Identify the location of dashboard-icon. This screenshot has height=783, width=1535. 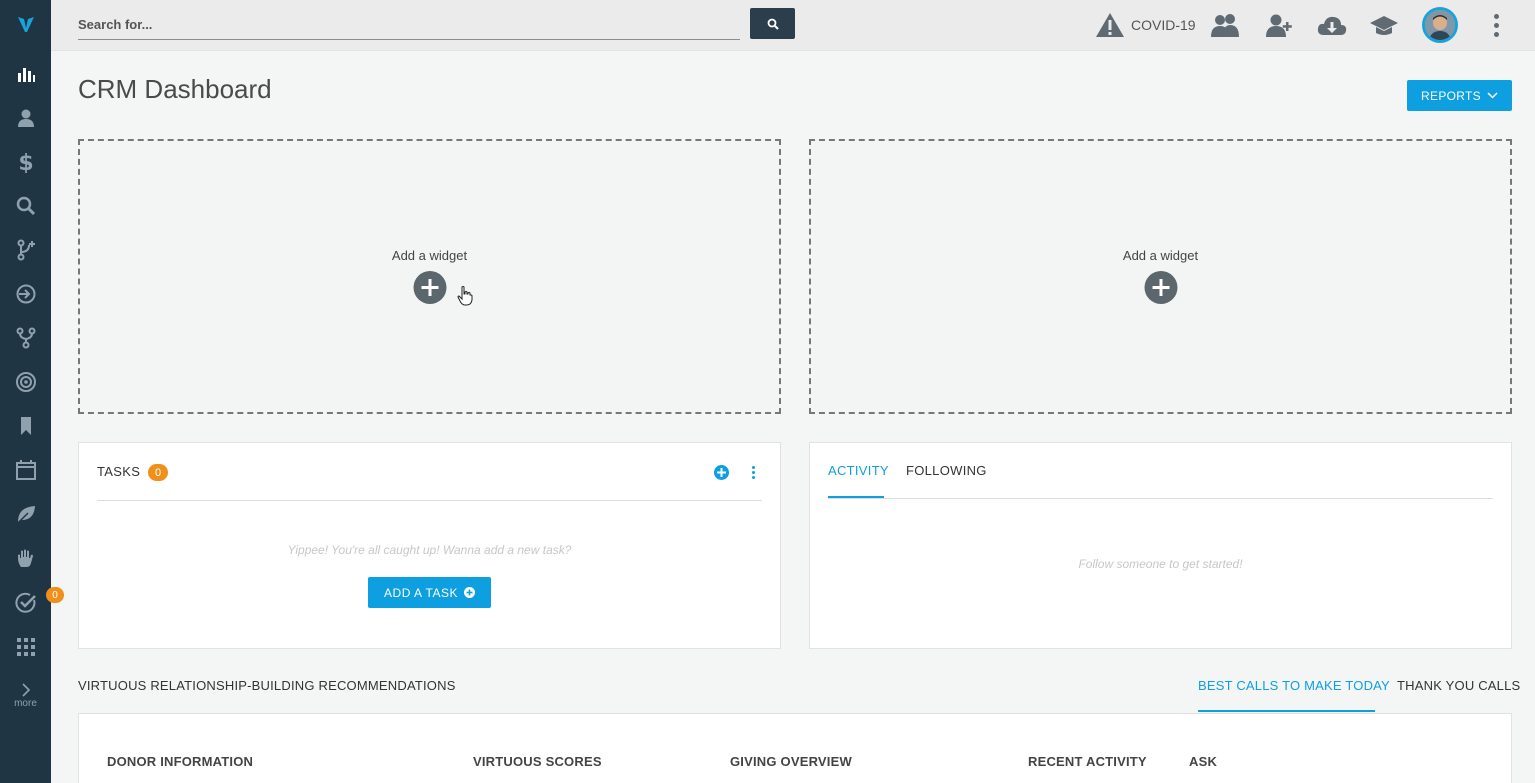
(26, 75).